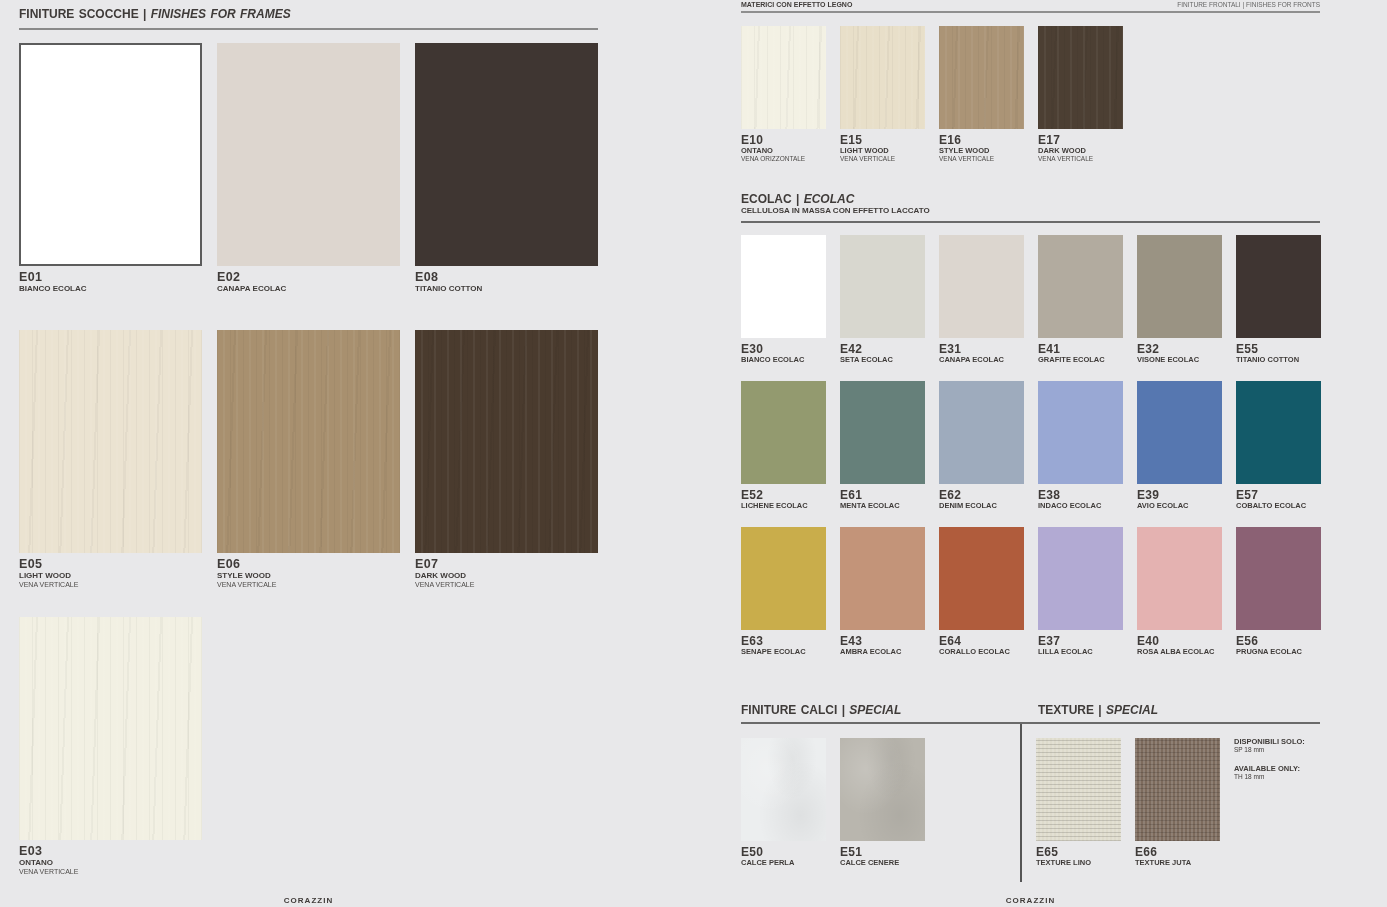 This screenshot has width=1387, height=907. Describe the element at coordinates (950, 641) in the screenshot. I see `finish-code: E64` at that location.